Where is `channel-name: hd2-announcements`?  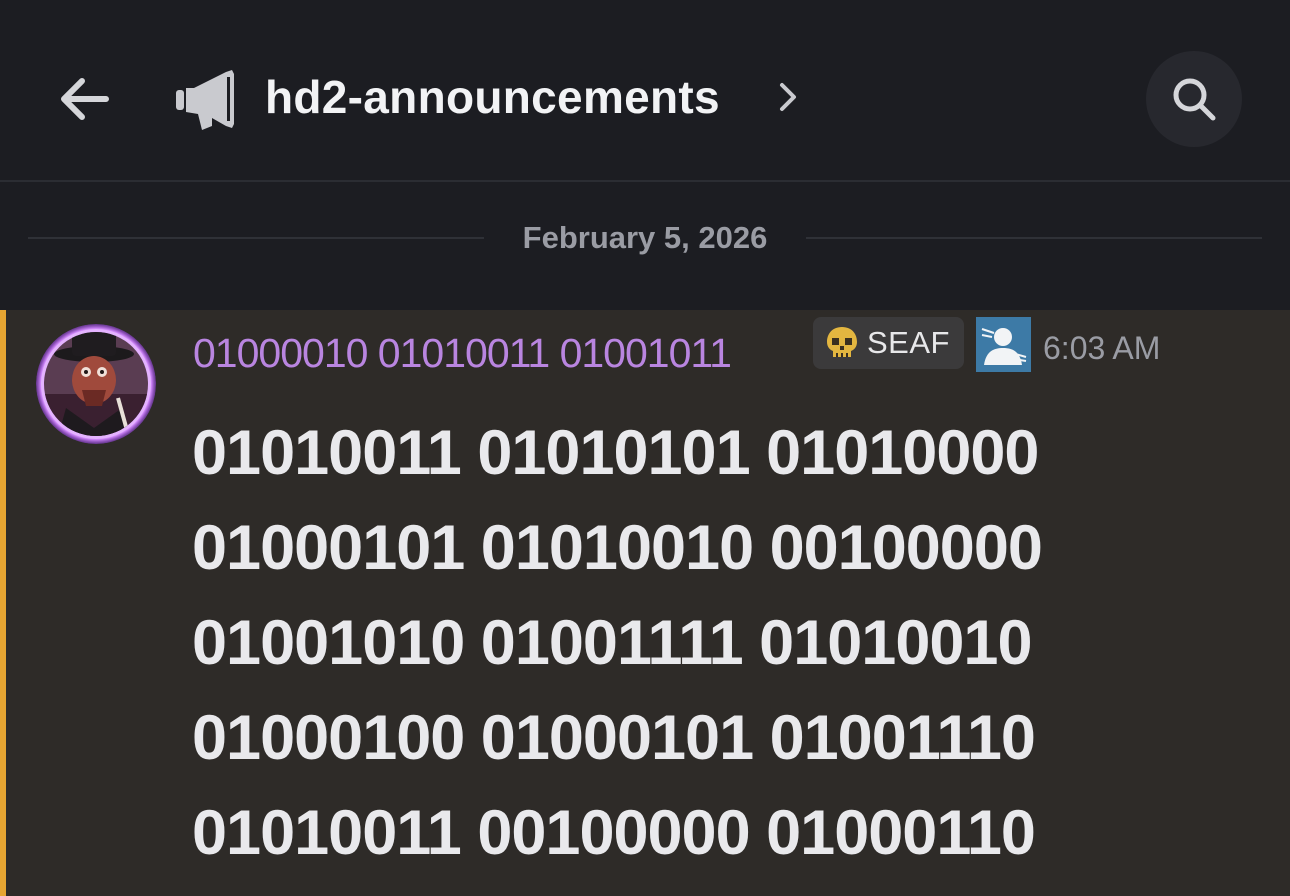
channel-name: hd2-announcements is located at coordinates (492, 97).